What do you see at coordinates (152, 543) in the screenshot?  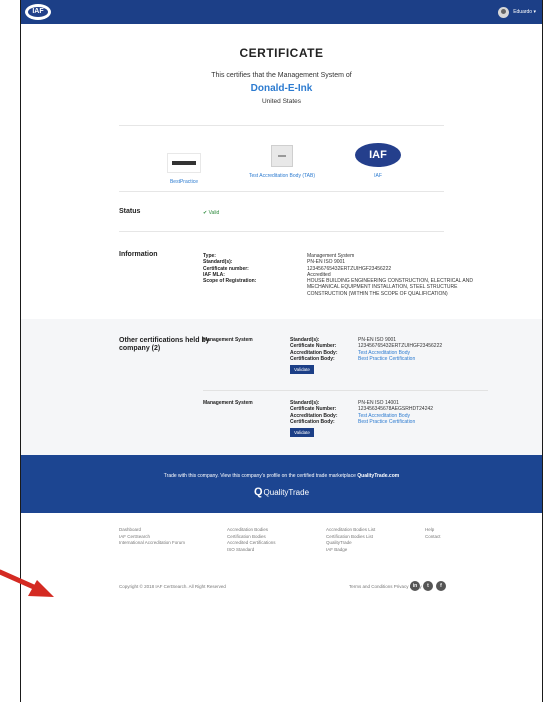 I see `footer-link: International Accreditation Forum` at bounding box center [152, 543].